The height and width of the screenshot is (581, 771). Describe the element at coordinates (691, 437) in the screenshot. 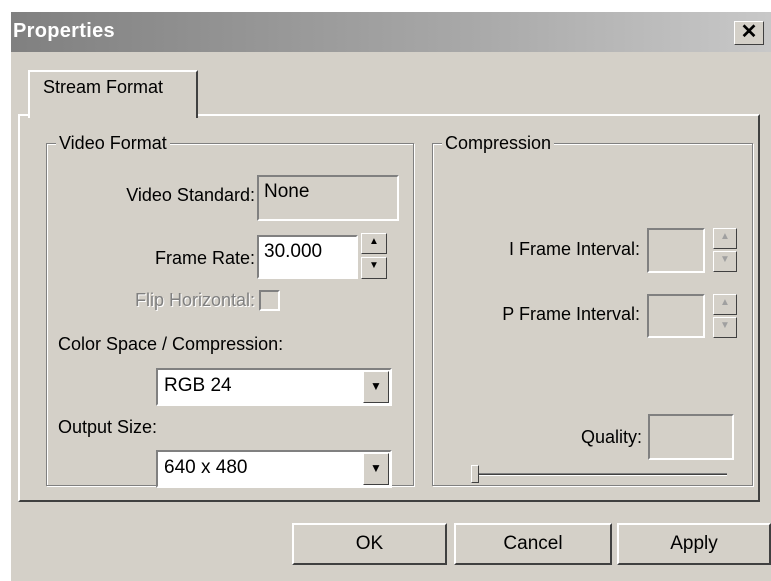

I see `quality-field` at that location.